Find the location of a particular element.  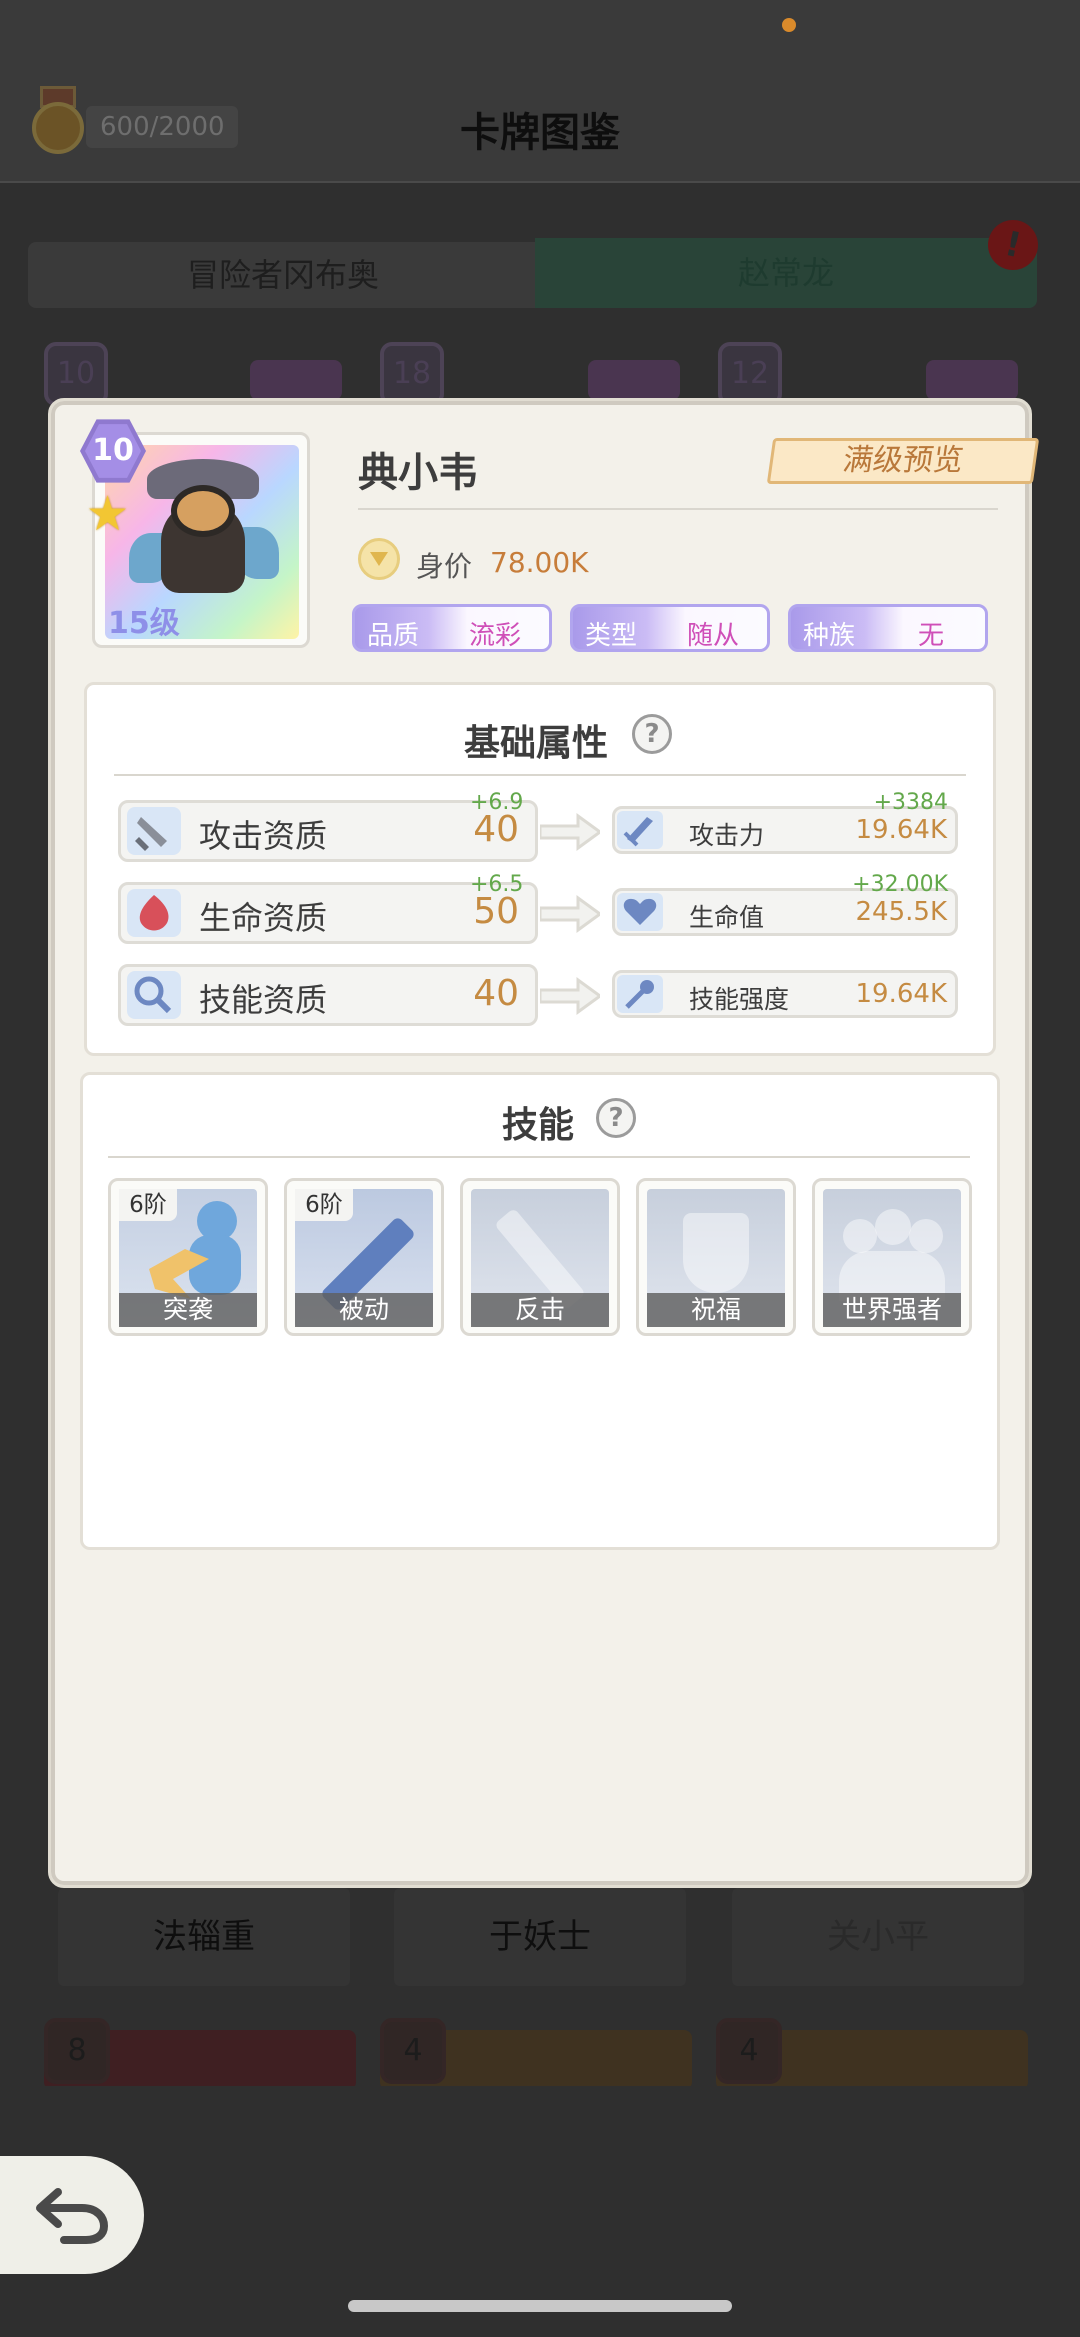

undo-arrow-icon is located at coordinates (72, 2216).